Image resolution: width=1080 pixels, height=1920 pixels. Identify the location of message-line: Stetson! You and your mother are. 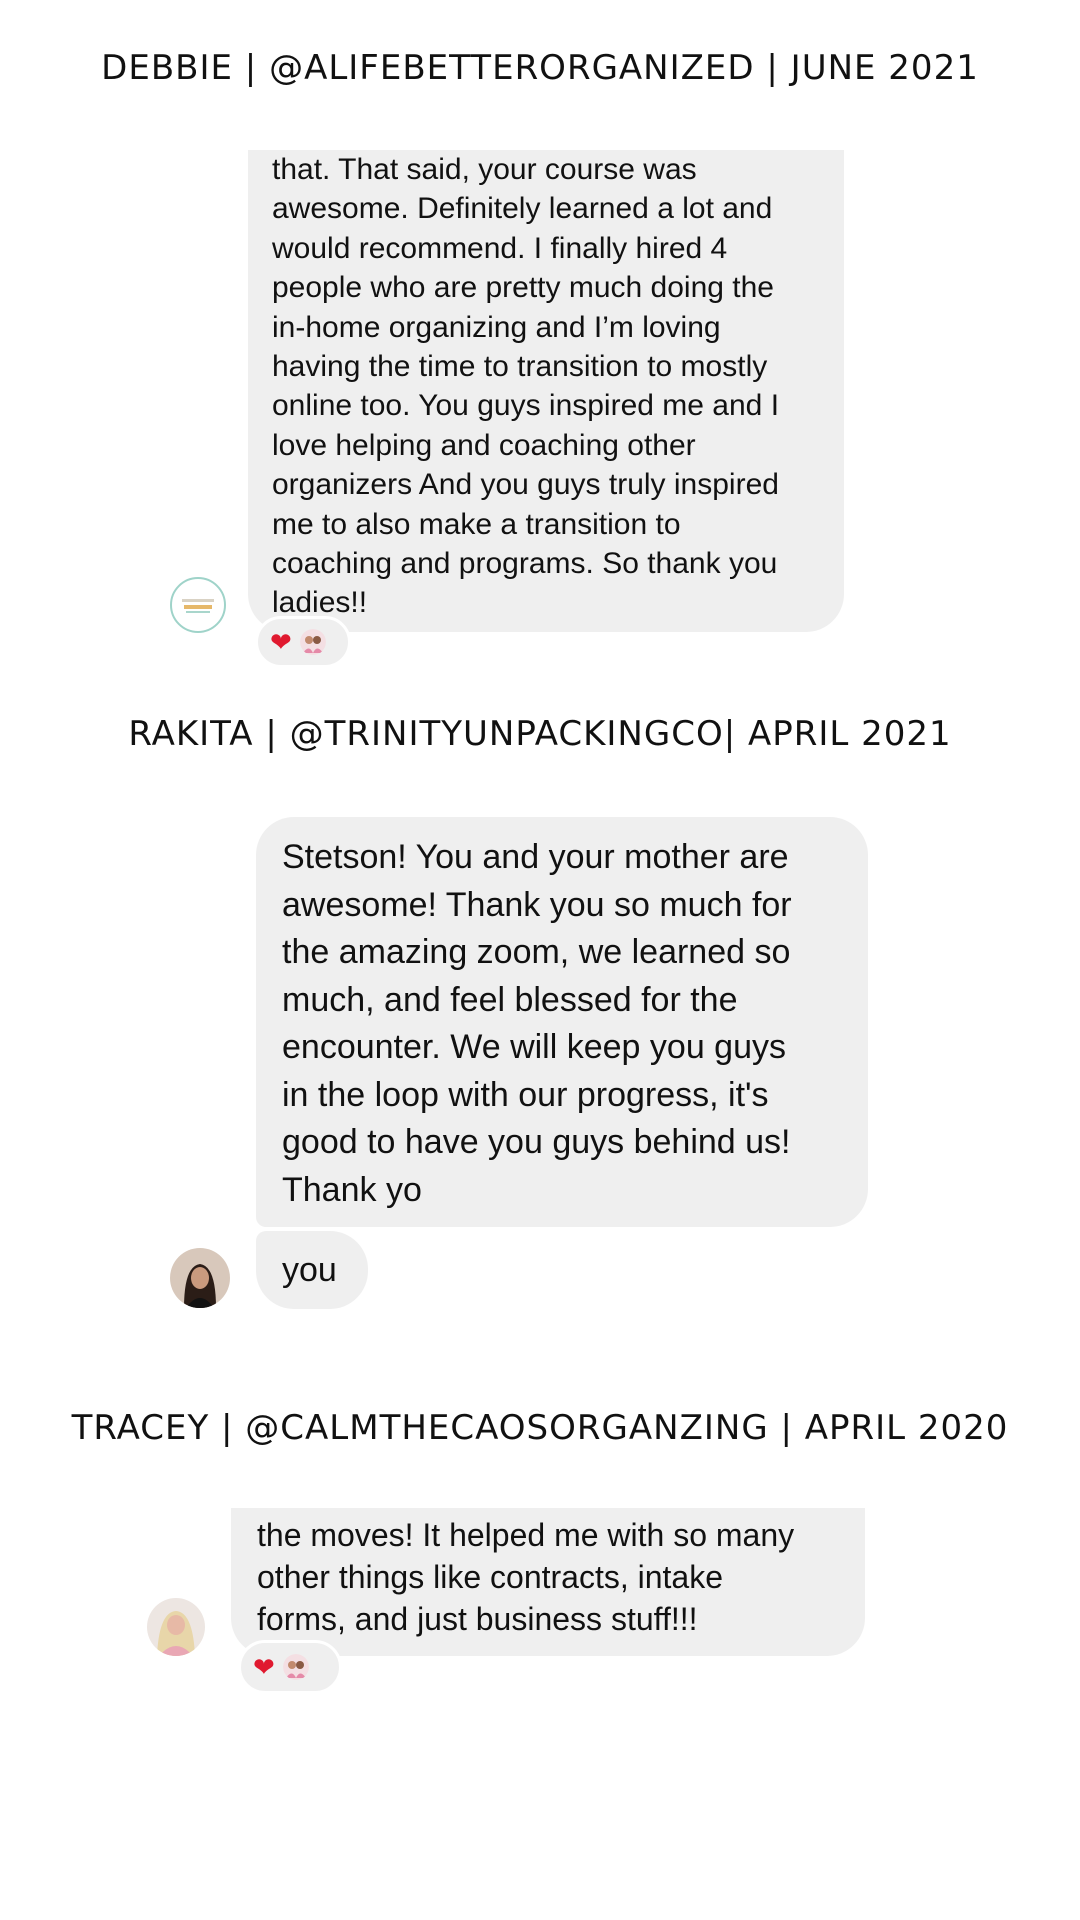
(535, 857).